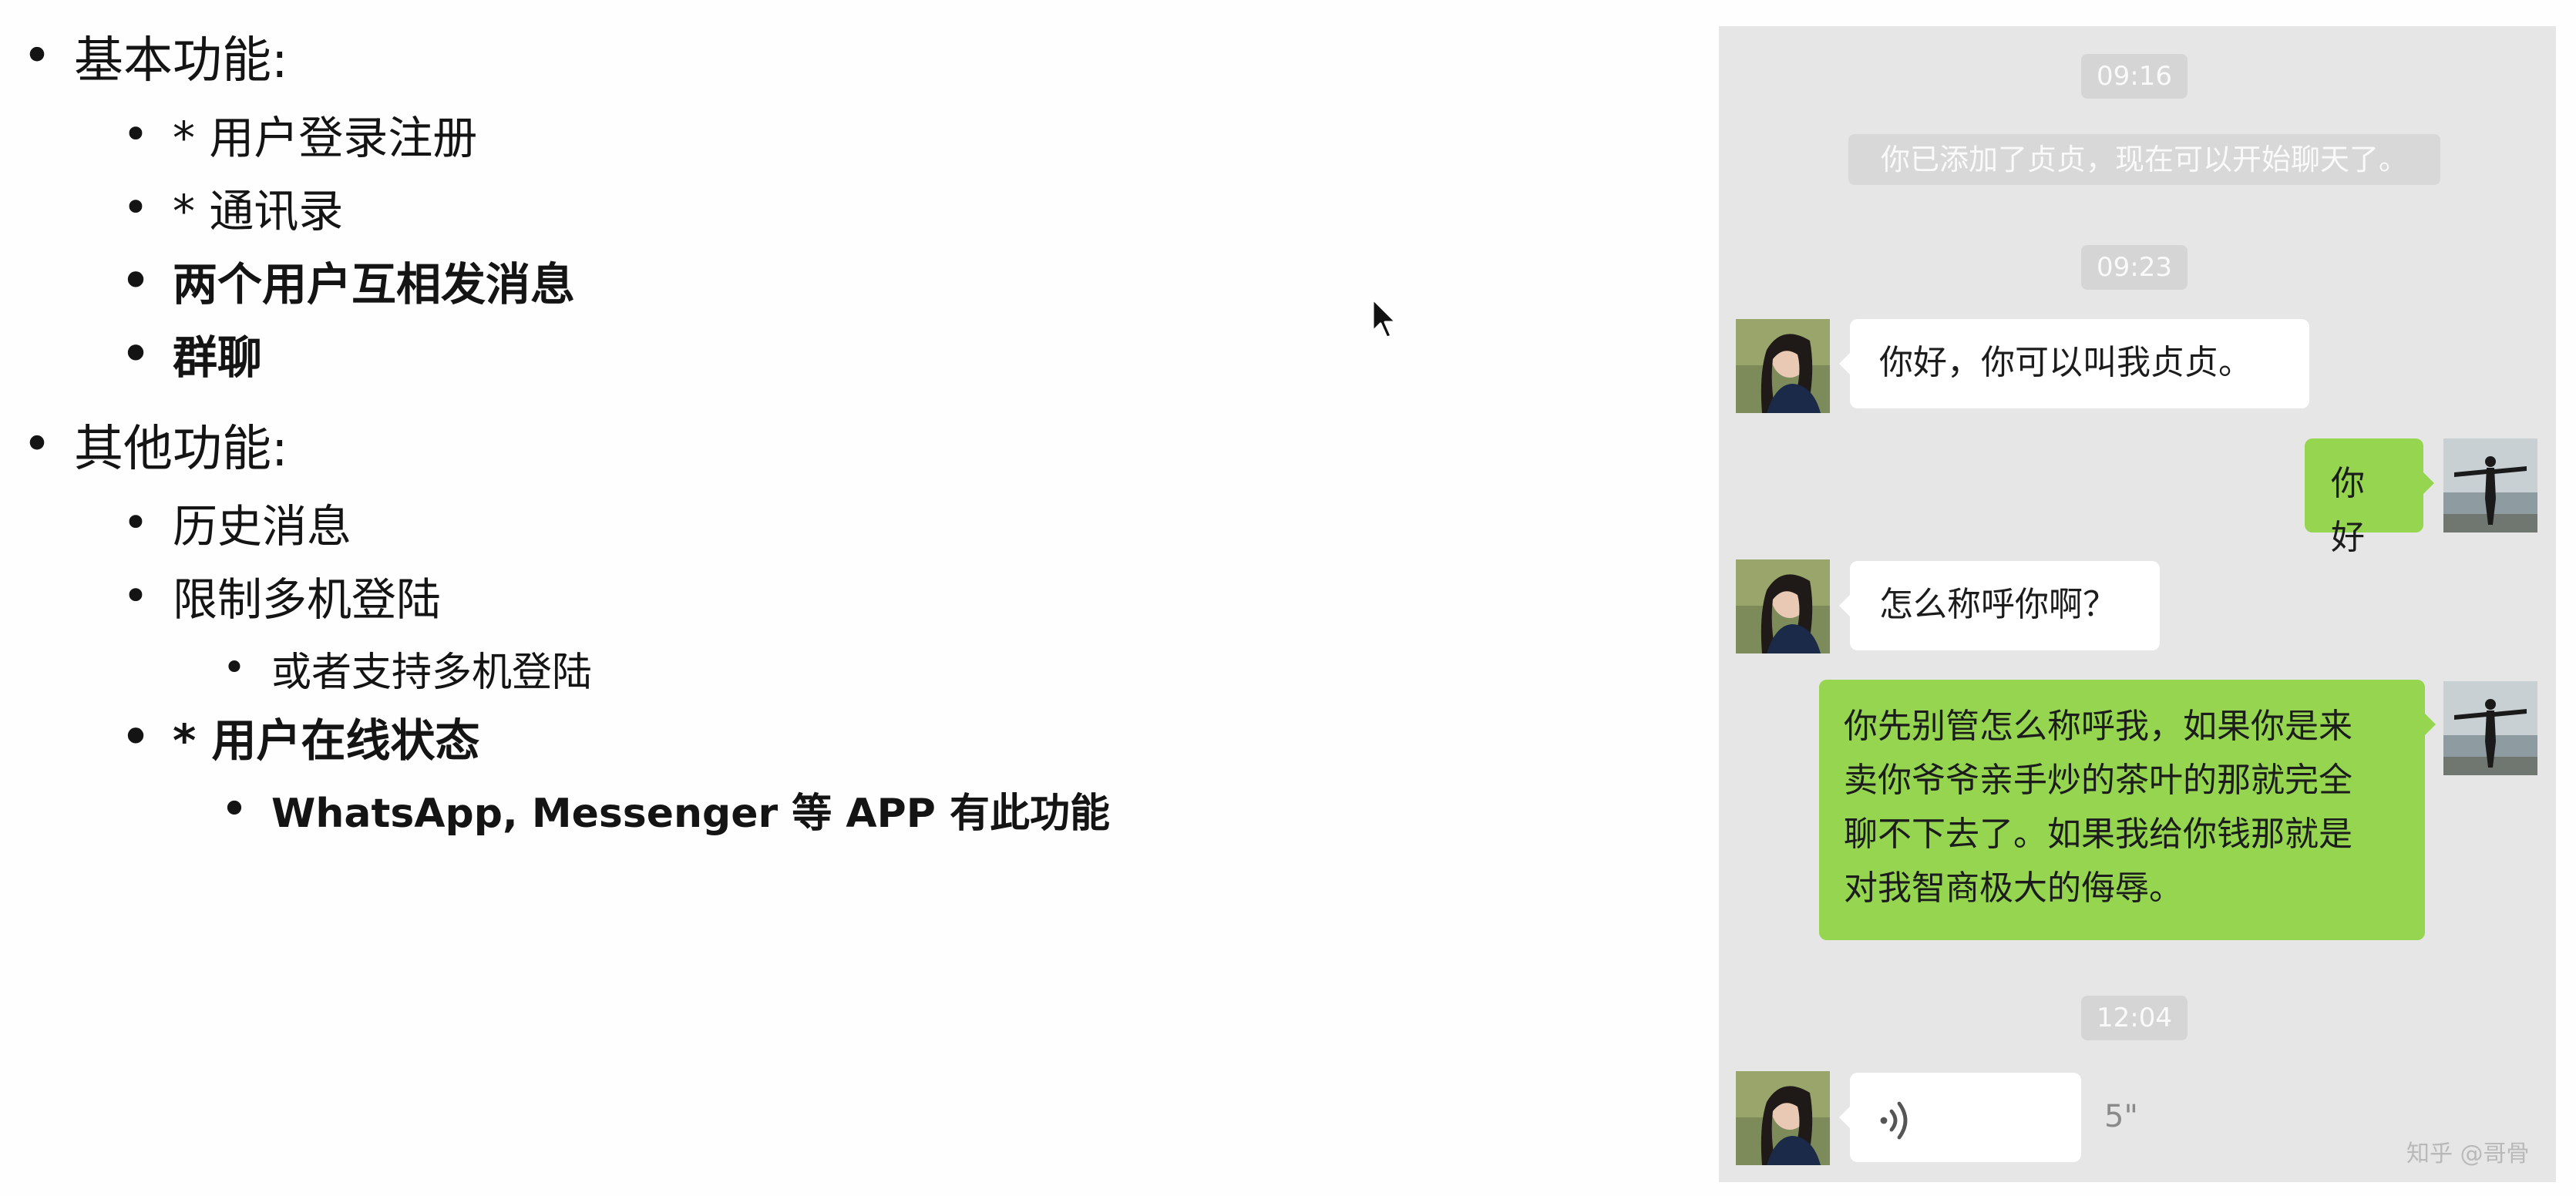 The width and height of the screenshot is (2576, 1196). I want to click on list-item: • 两个用户互相发消息, so click(287, 280).